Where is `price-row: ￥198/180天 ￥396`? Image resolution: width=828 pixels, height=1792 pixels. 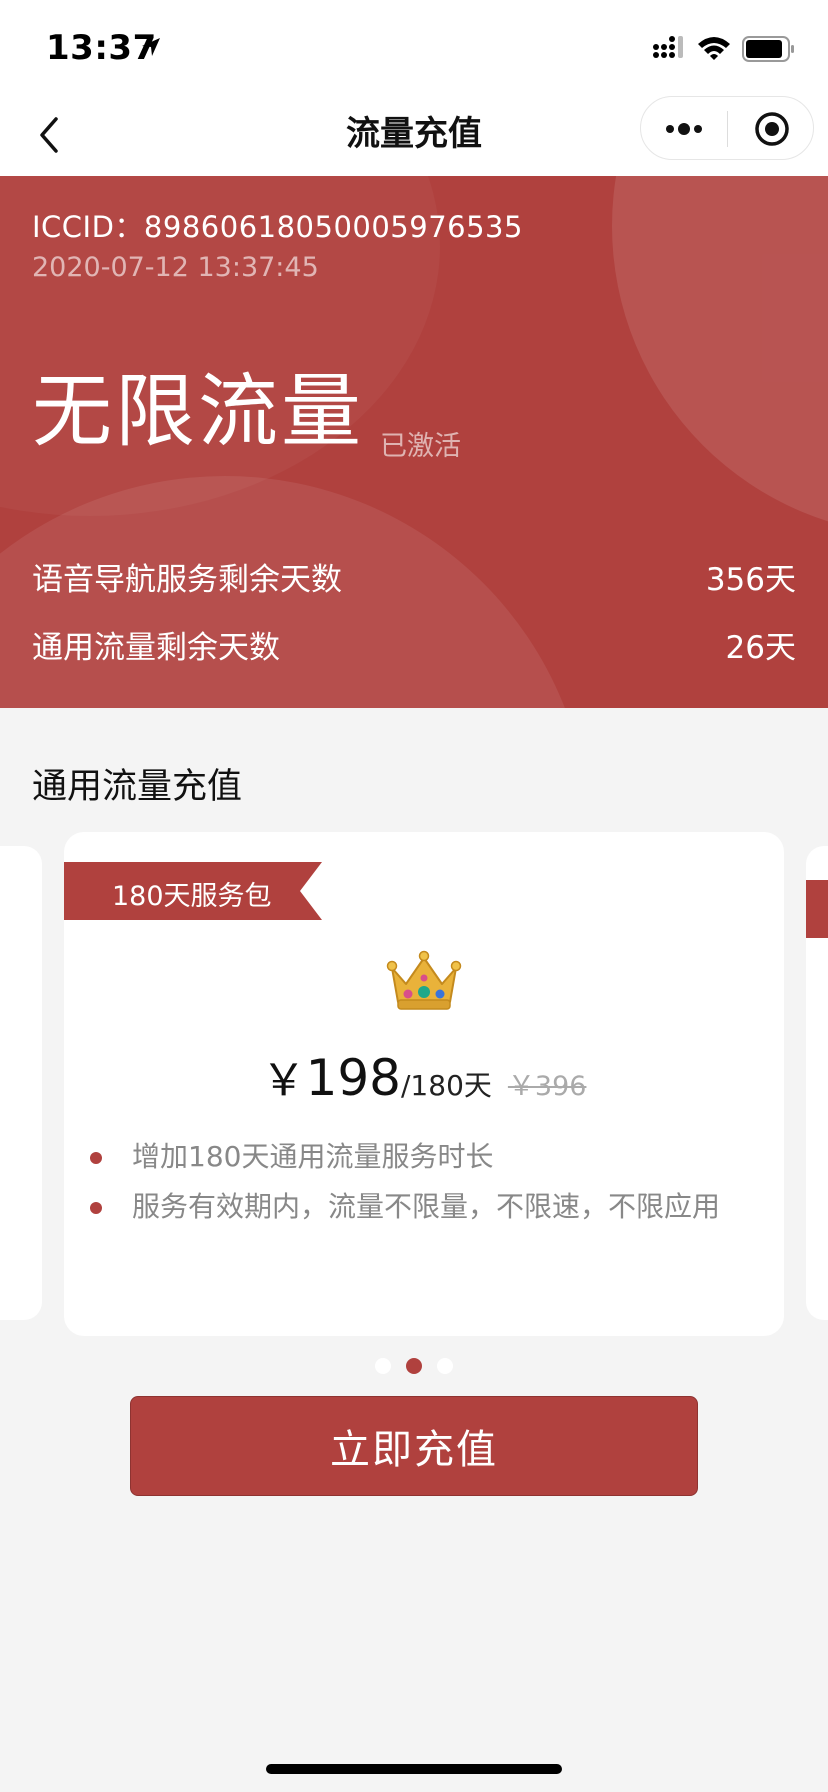 price-row: ￥198/180天 ￥396 is located at coordinates (424, 1076).